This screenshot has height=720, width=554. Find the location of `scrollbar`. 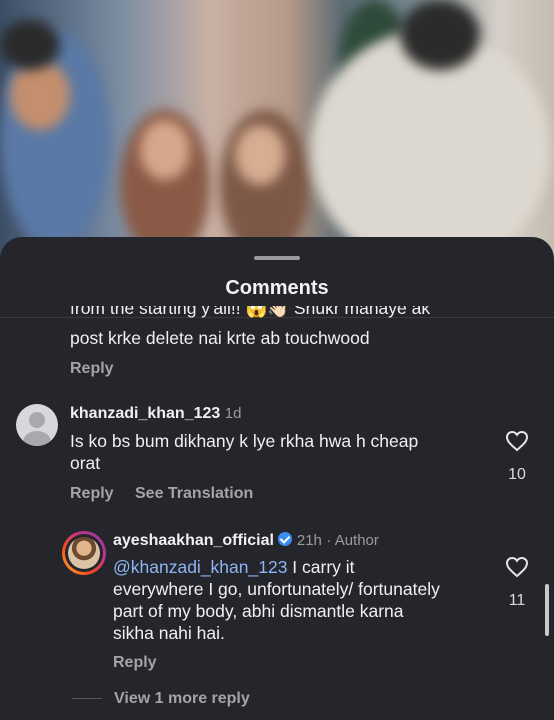

scrollbar is located at coordinates (547, 610).